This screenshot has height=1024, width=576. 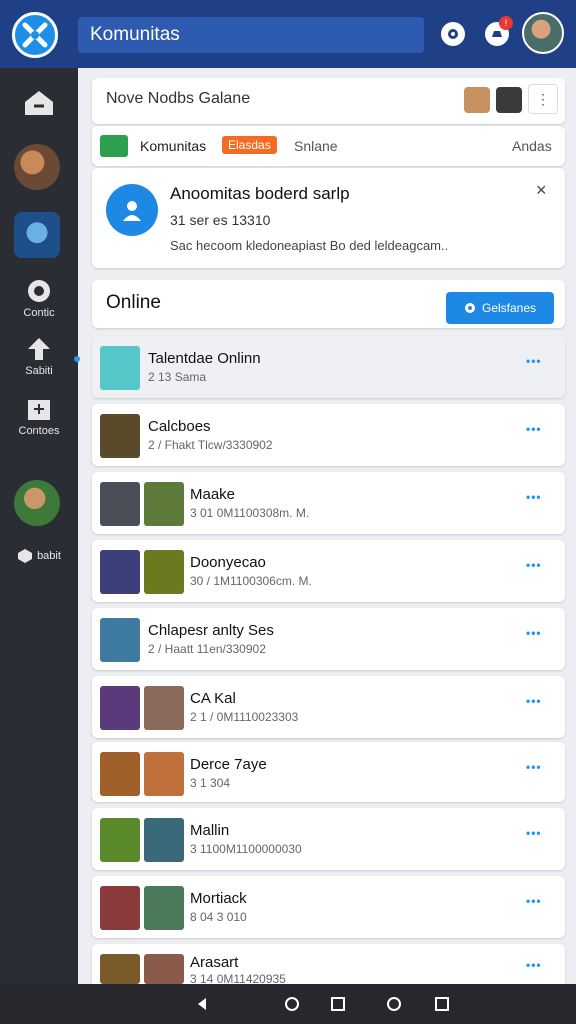 I want to click on sidebar-item-label: Contoes, so click(x=39, y=431).